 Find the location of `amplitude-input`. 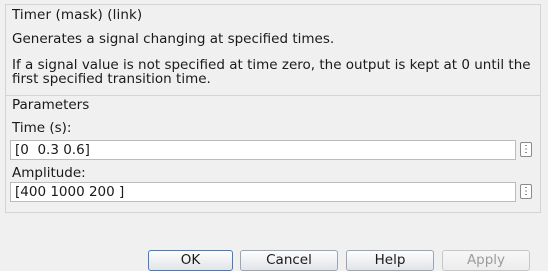

amplitude-input is located at coordinates (263, 192).